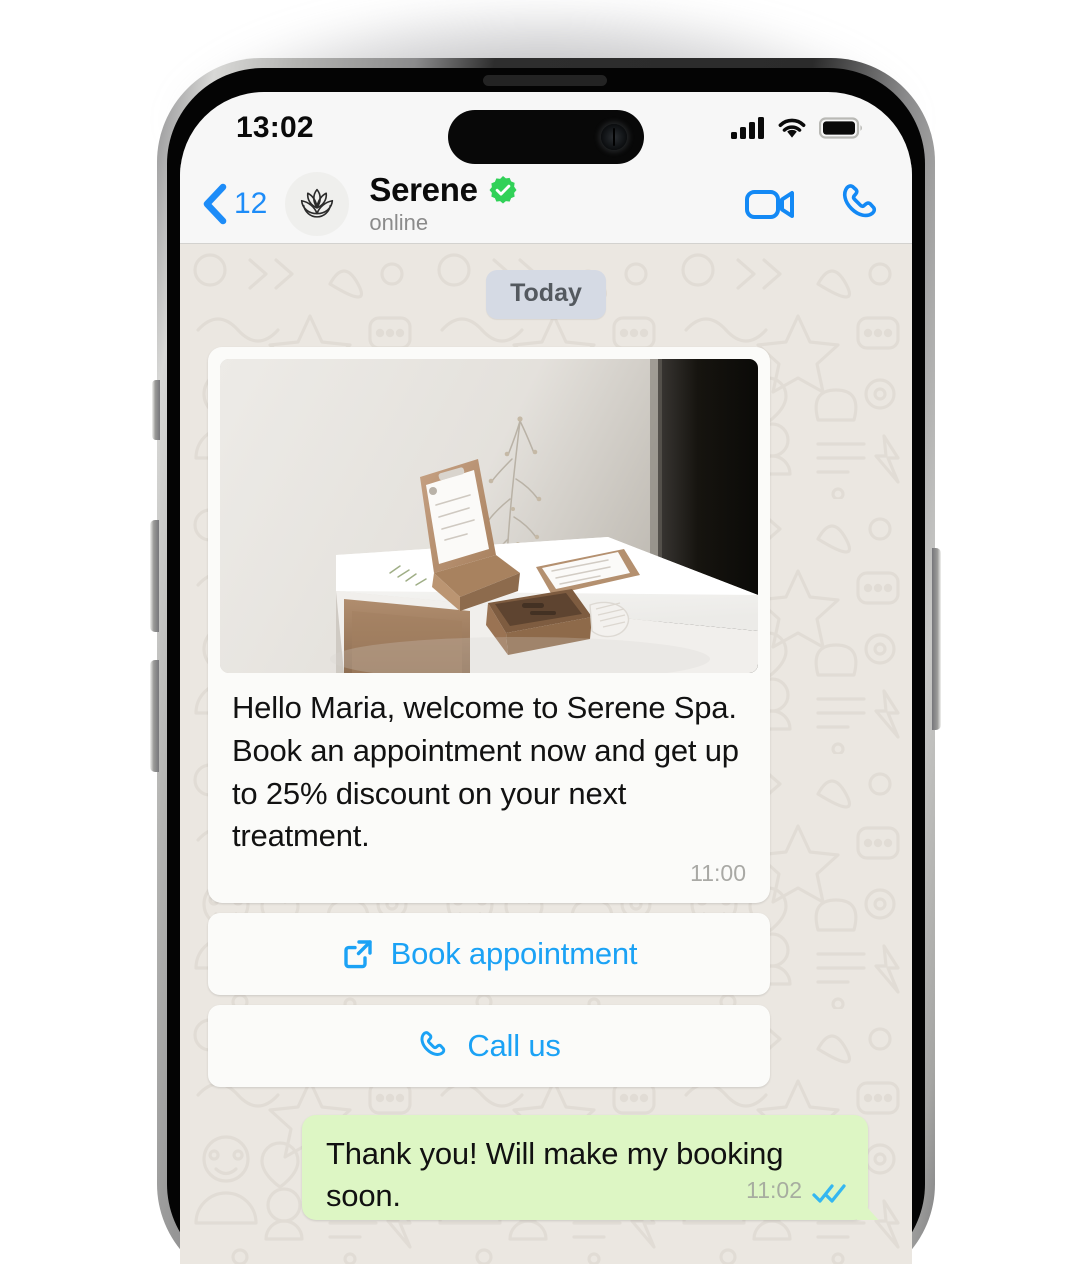  Describe the element at coordinates (774, 1190) in the screenshot. I see `outgoing-message-time: 11:02` at that location.